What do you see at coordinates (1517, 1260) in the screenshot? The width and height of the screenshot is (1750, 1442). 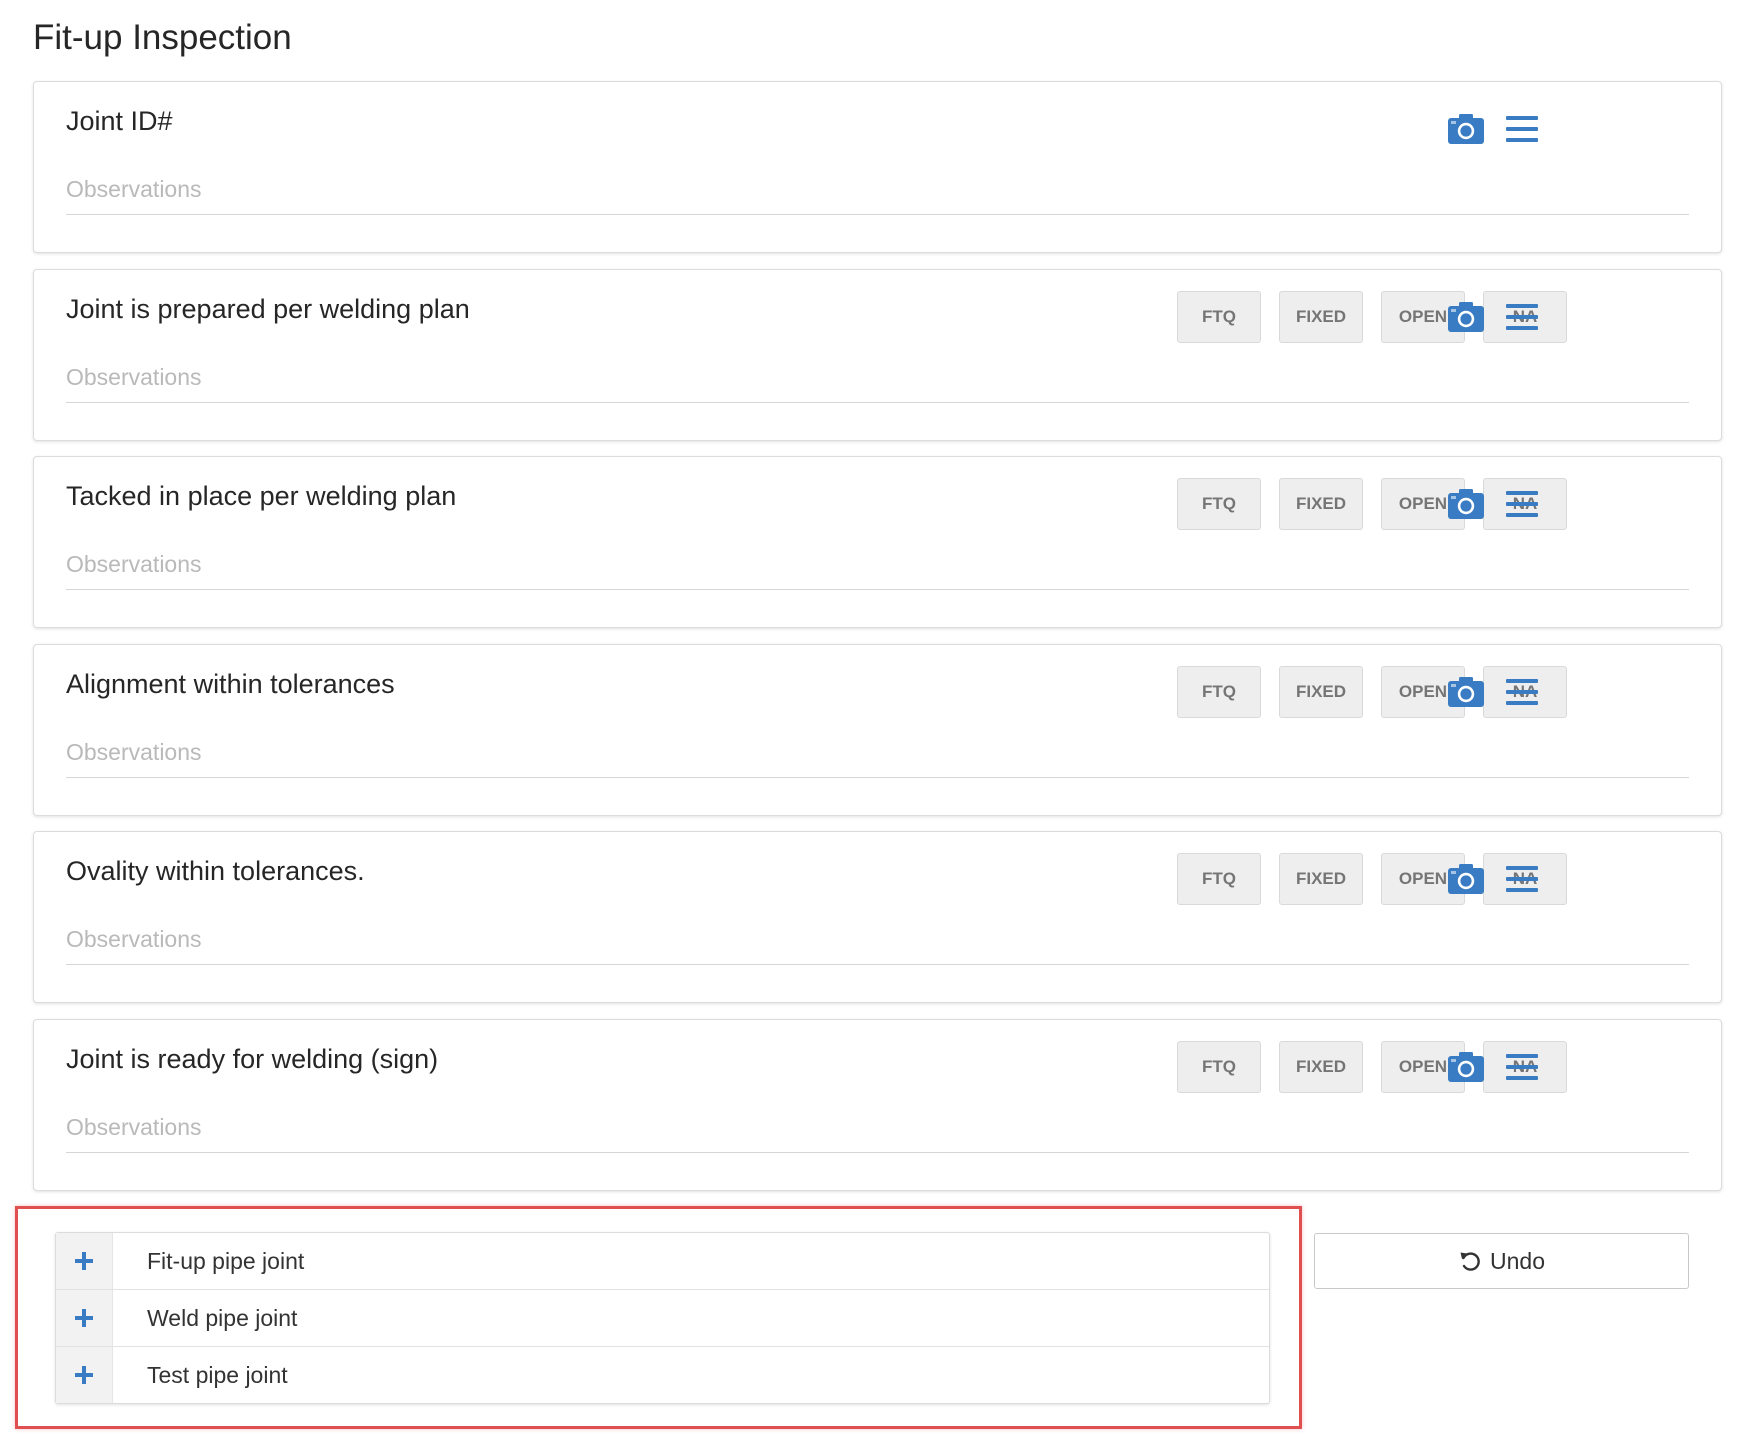 I see `undo-label: Undo` at bounding box center [1517, 1260].